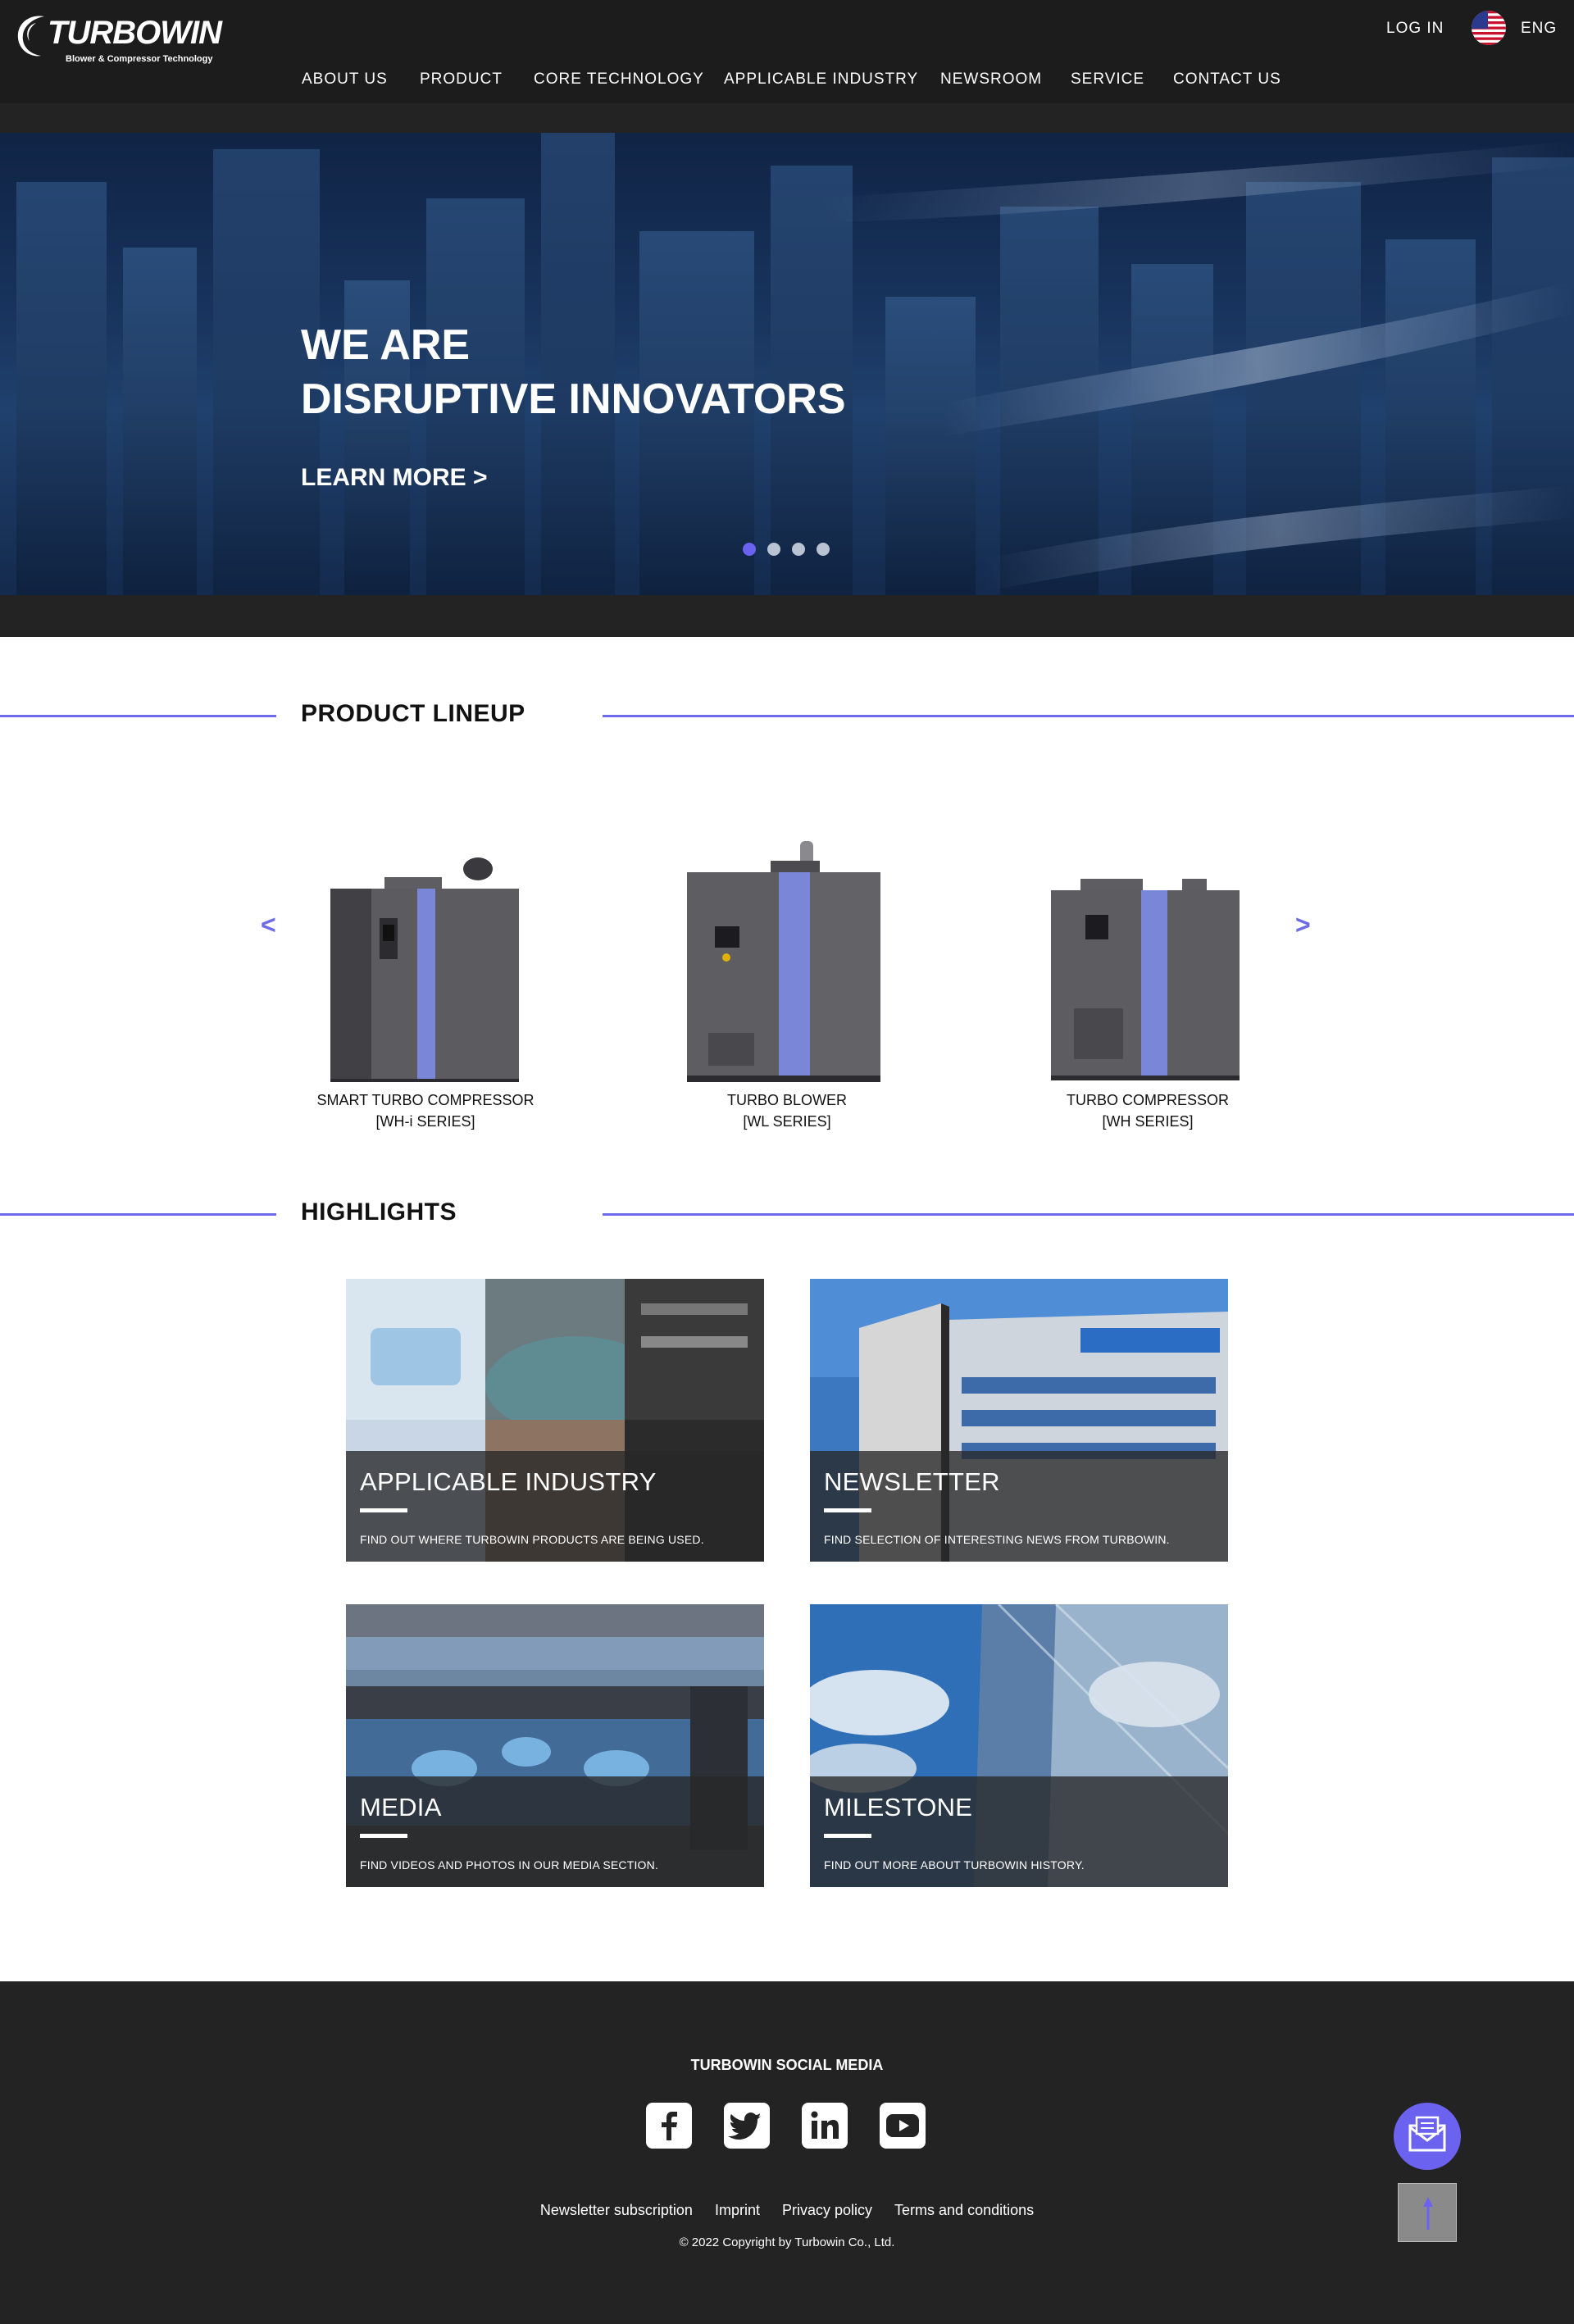 This screenshot has height=2324, width=1574. What do you see at coordinates (787, 2242) in the screenshot?
I see `copyright-text: © 2022 Copyright by Turbowin Co., Ltd.` at bounding box center [787, 2242].